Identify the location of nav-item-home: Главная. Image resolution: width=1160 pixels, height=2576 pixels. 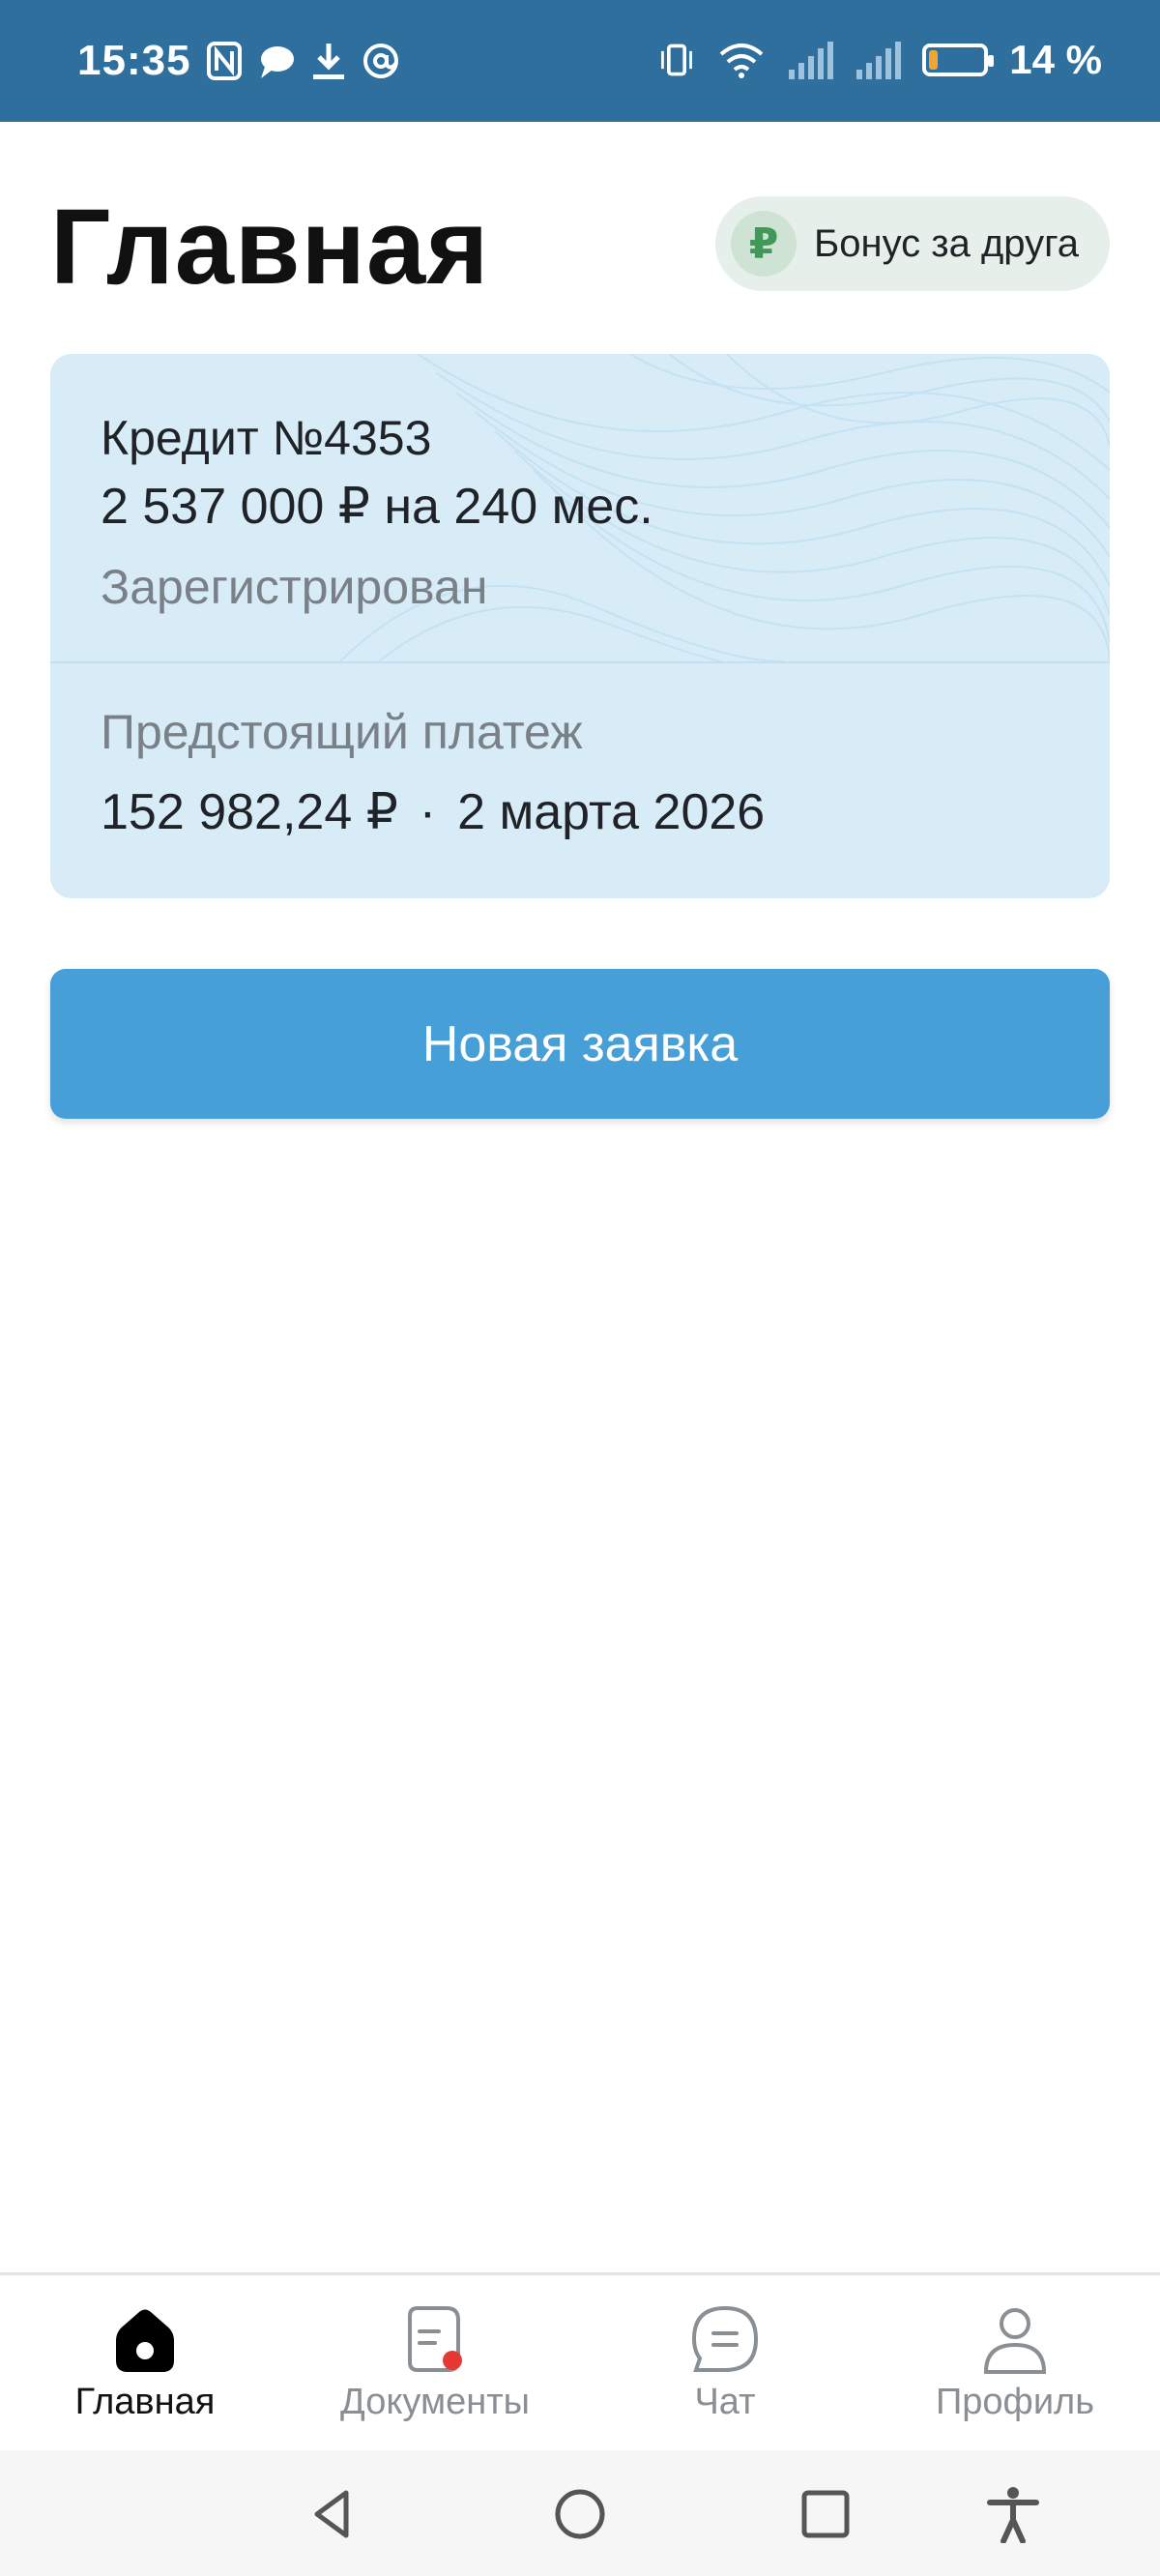
(145, 2362).